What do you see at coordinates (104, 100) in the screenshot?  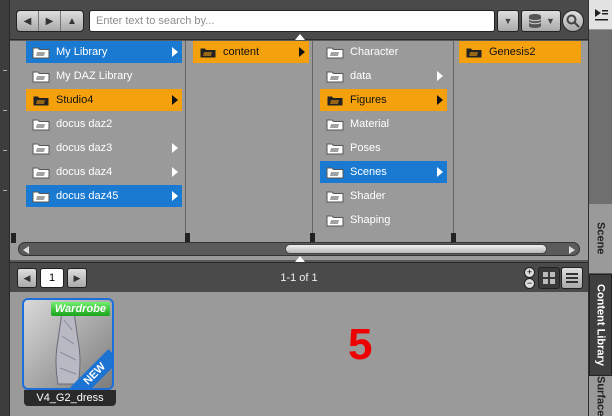 I see `folder-item: Studio4` at bounding box center [104, 100].